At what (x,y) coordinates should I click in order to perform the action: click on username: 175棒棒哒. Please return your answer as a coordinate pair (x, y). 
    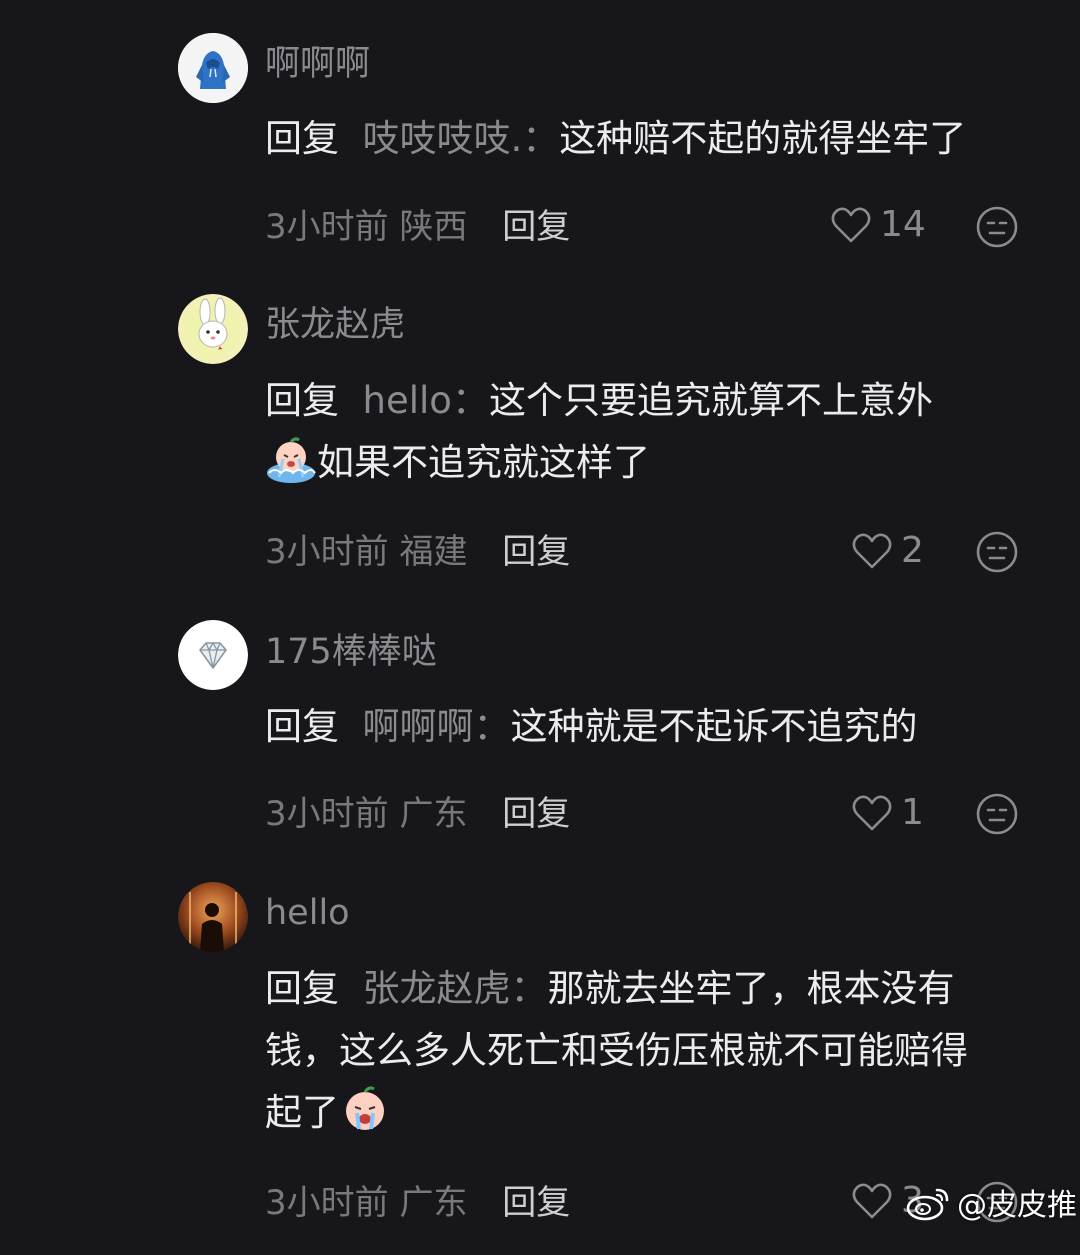
    Looking at the image, I should click on (351, 652).